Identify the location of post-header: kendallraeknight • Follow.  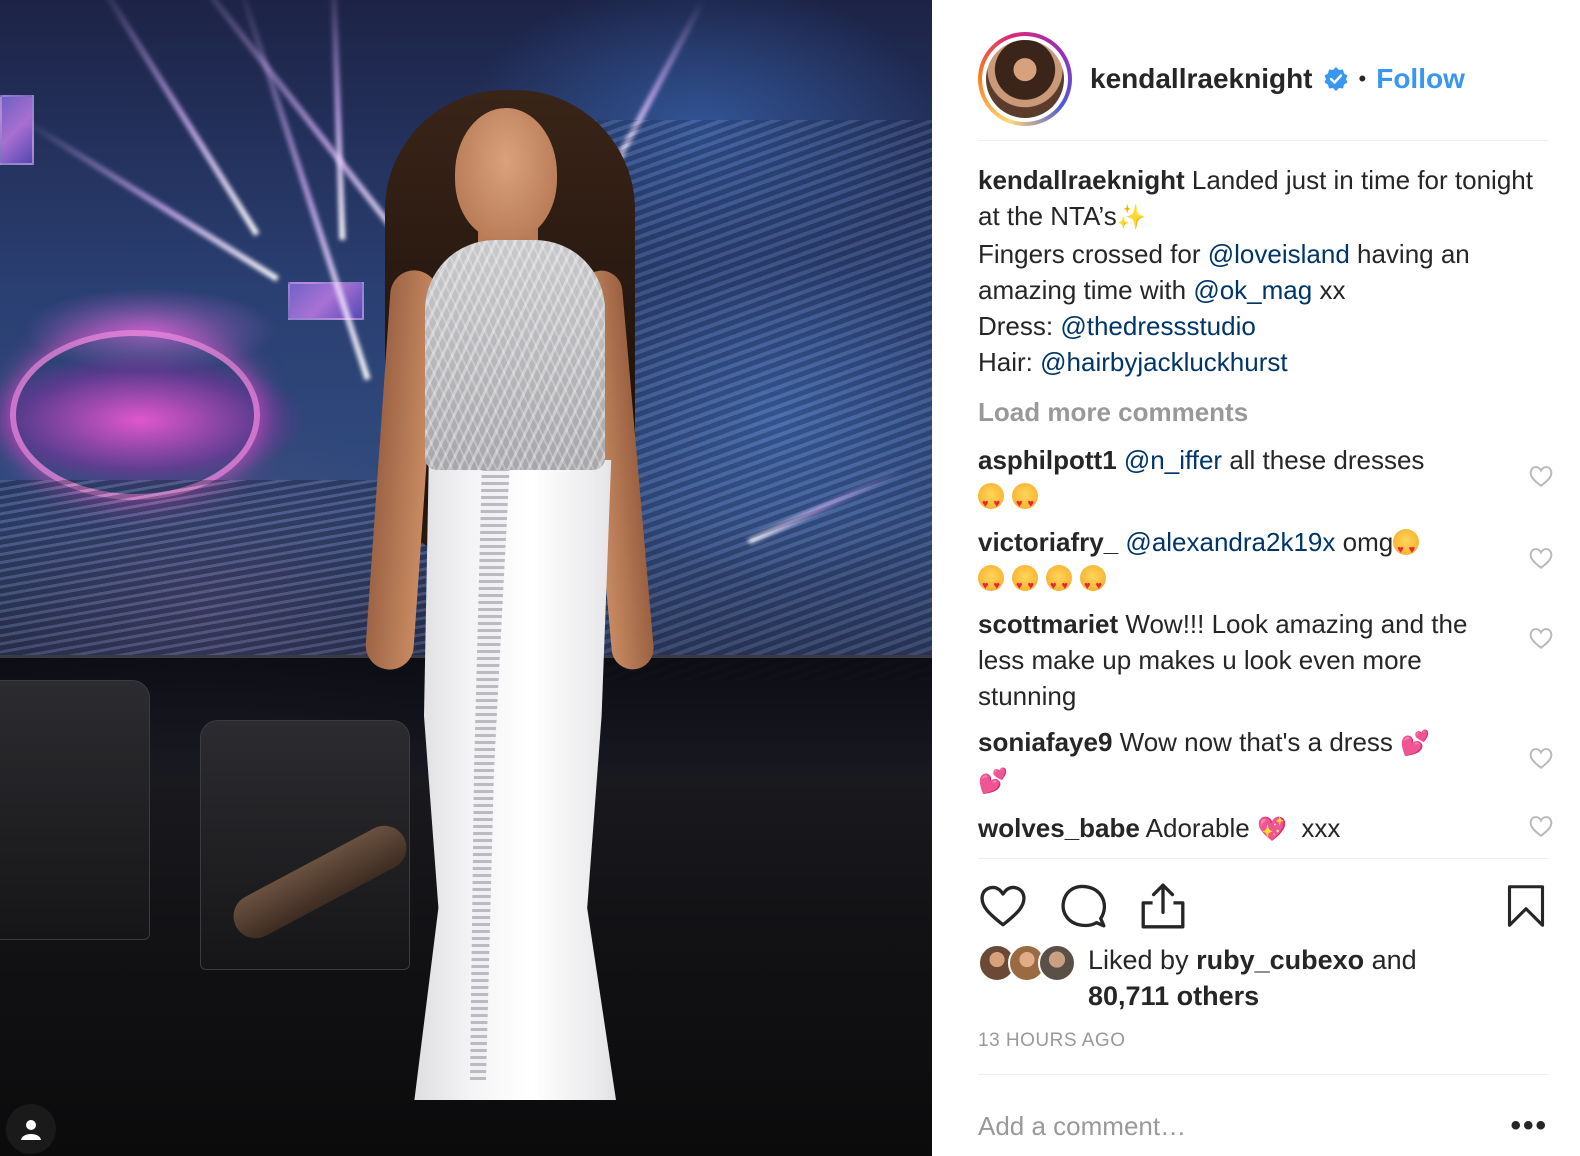
(1263, 79).